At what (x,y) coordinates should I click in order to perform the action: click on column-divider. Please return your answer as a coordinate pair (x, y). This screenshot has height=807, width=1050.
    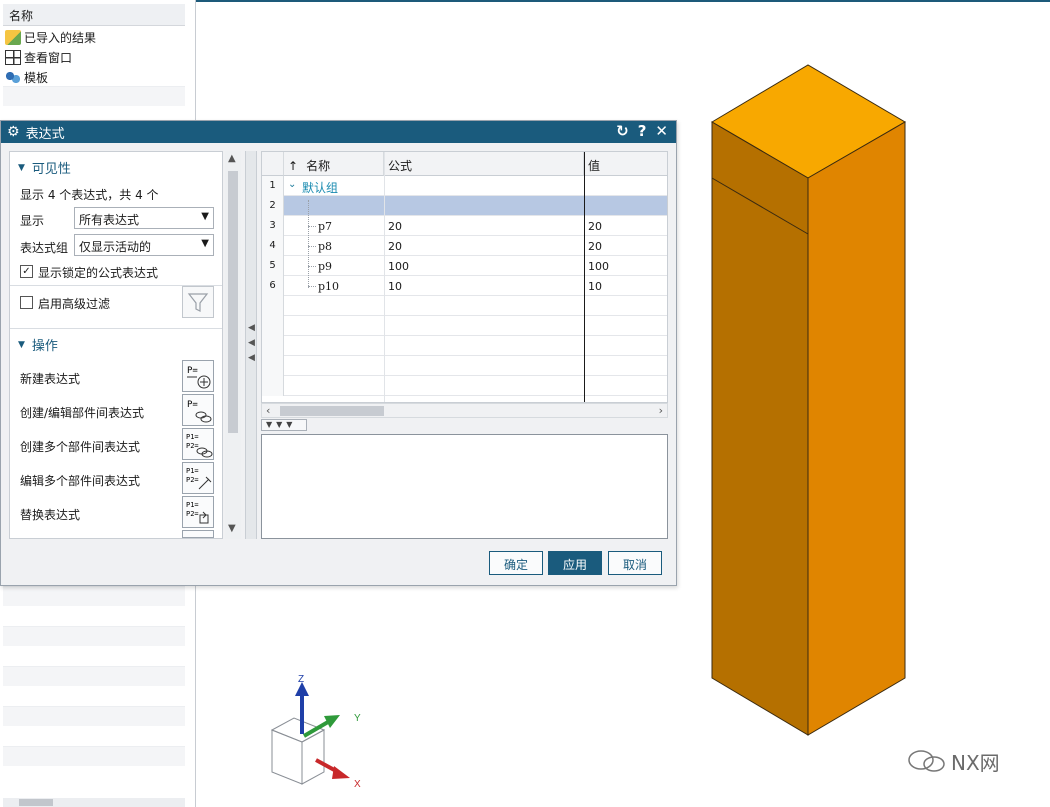
    Looking at the image, I should click on (584, 277).